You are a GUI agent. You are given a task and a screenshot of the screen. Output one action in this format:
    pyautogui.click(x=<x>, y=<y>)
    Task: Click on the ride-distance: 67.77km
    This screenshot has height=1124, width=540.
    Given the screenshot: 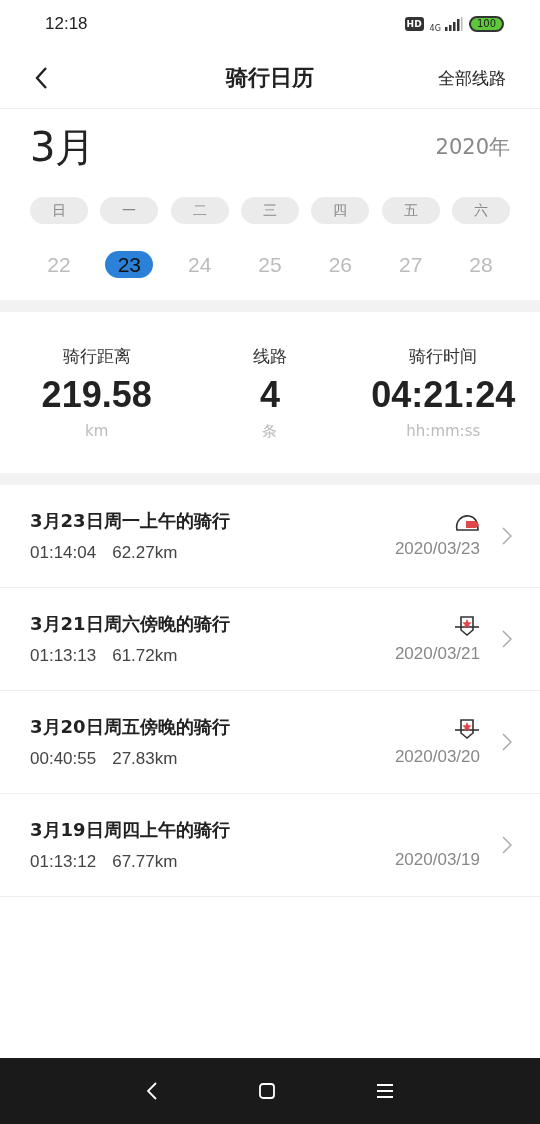 What is the action you would take?
    pyautogui.click(x=145, y=862)
    